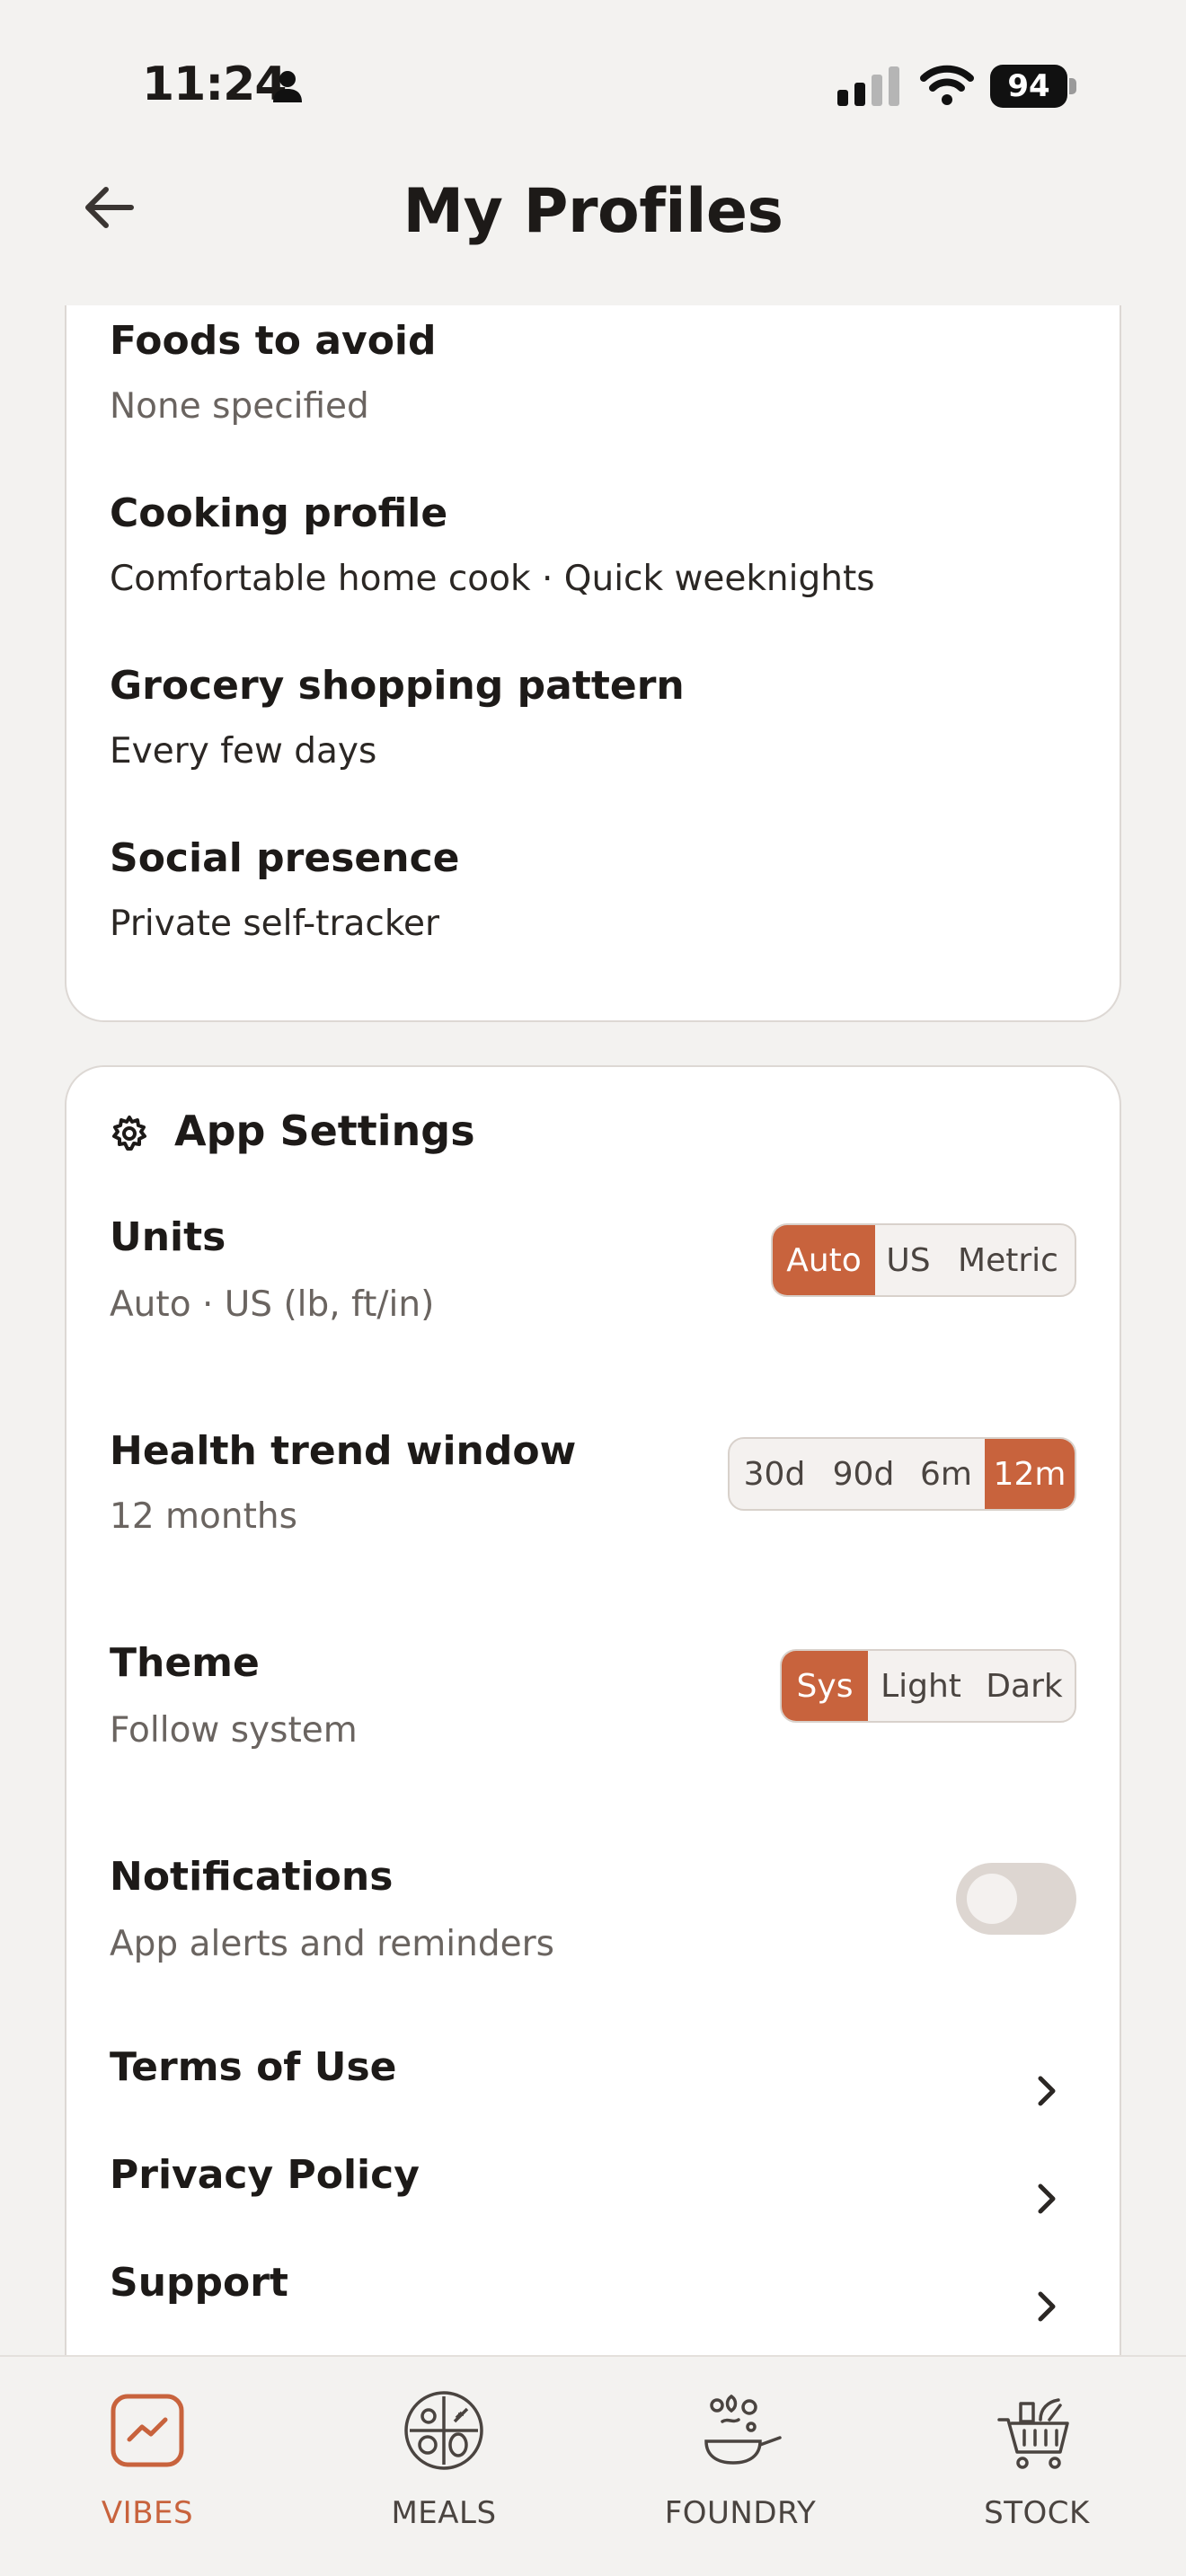 The width and height of the screenshot is (1186, 2576). What do you see at coordinates (492, 579) in the screenshot?
I see `profile-row-value: Comfortable home cook · Quick weeknights` at bounding box center [492, 579].